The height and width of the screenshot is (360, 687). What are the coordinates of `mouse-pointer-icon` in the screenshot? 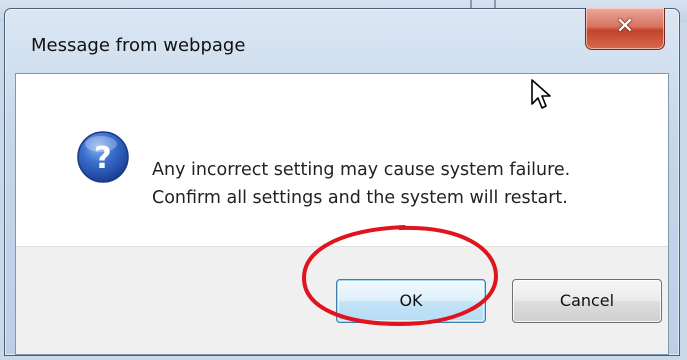 It's located at (541, 94).